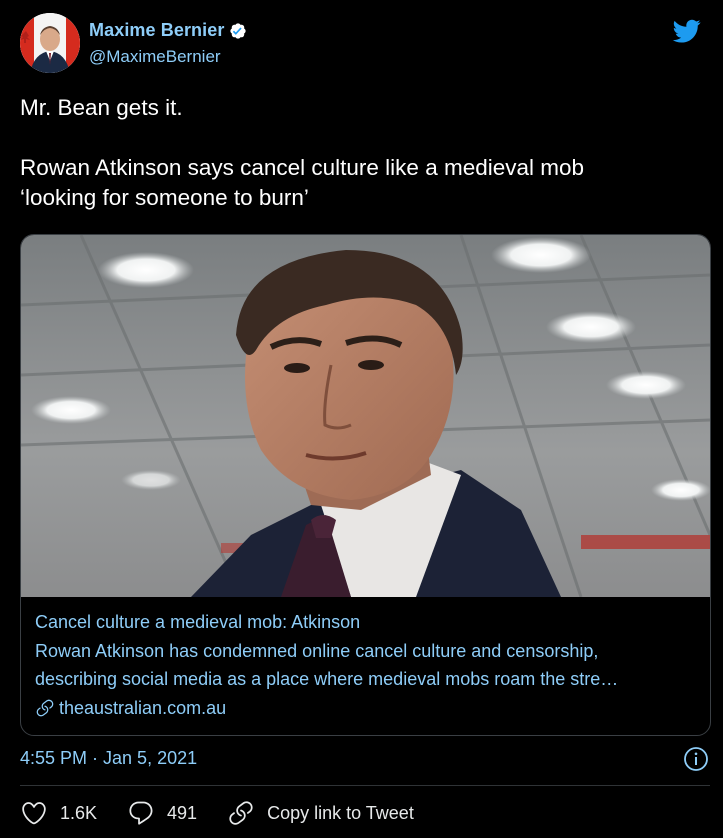  I want to click on tweet-actions: 1.6K 491 Copy link to Tweet, so click(232, 813).